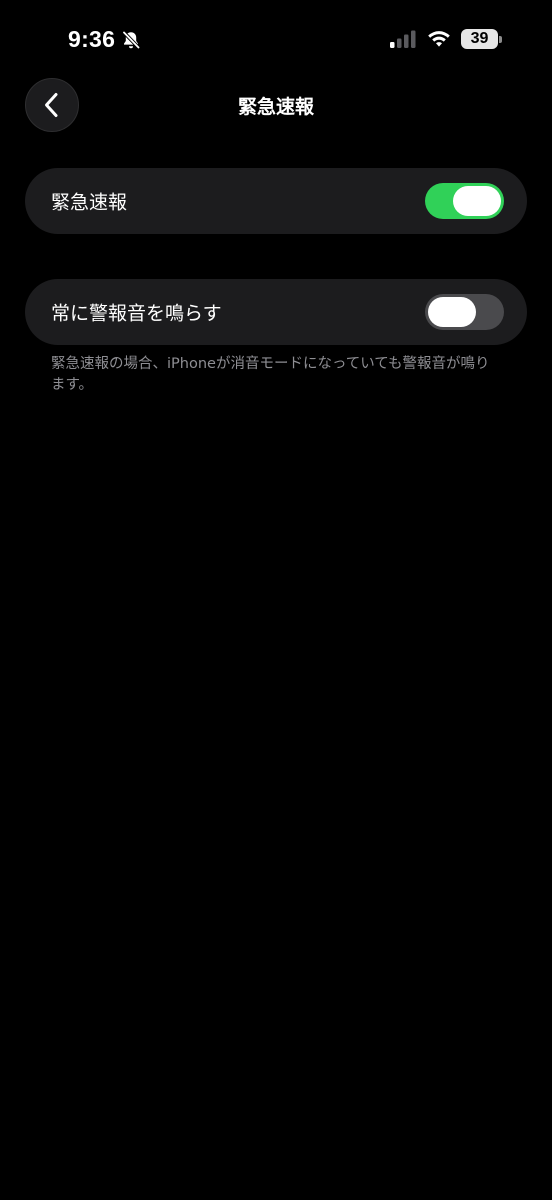 This screenshot has height=1200, width=552. I want to click on status-right: 39, so click(445, 39).